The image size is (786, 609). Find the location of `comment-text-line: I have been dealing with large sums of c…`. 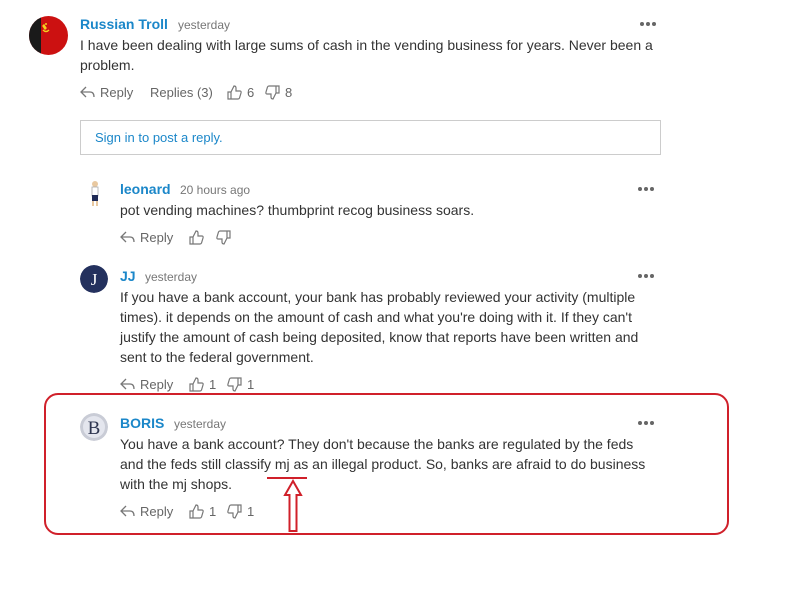

comment-text-line: I have been dealing with large sums of c… is located at coordinates (366, 45).